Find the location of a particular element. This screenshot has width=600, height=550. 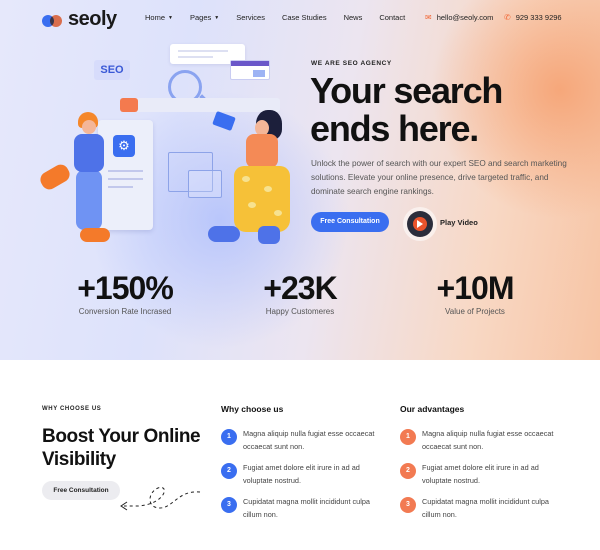

dashed-arrow-icon is located at coordinates (160, 499).